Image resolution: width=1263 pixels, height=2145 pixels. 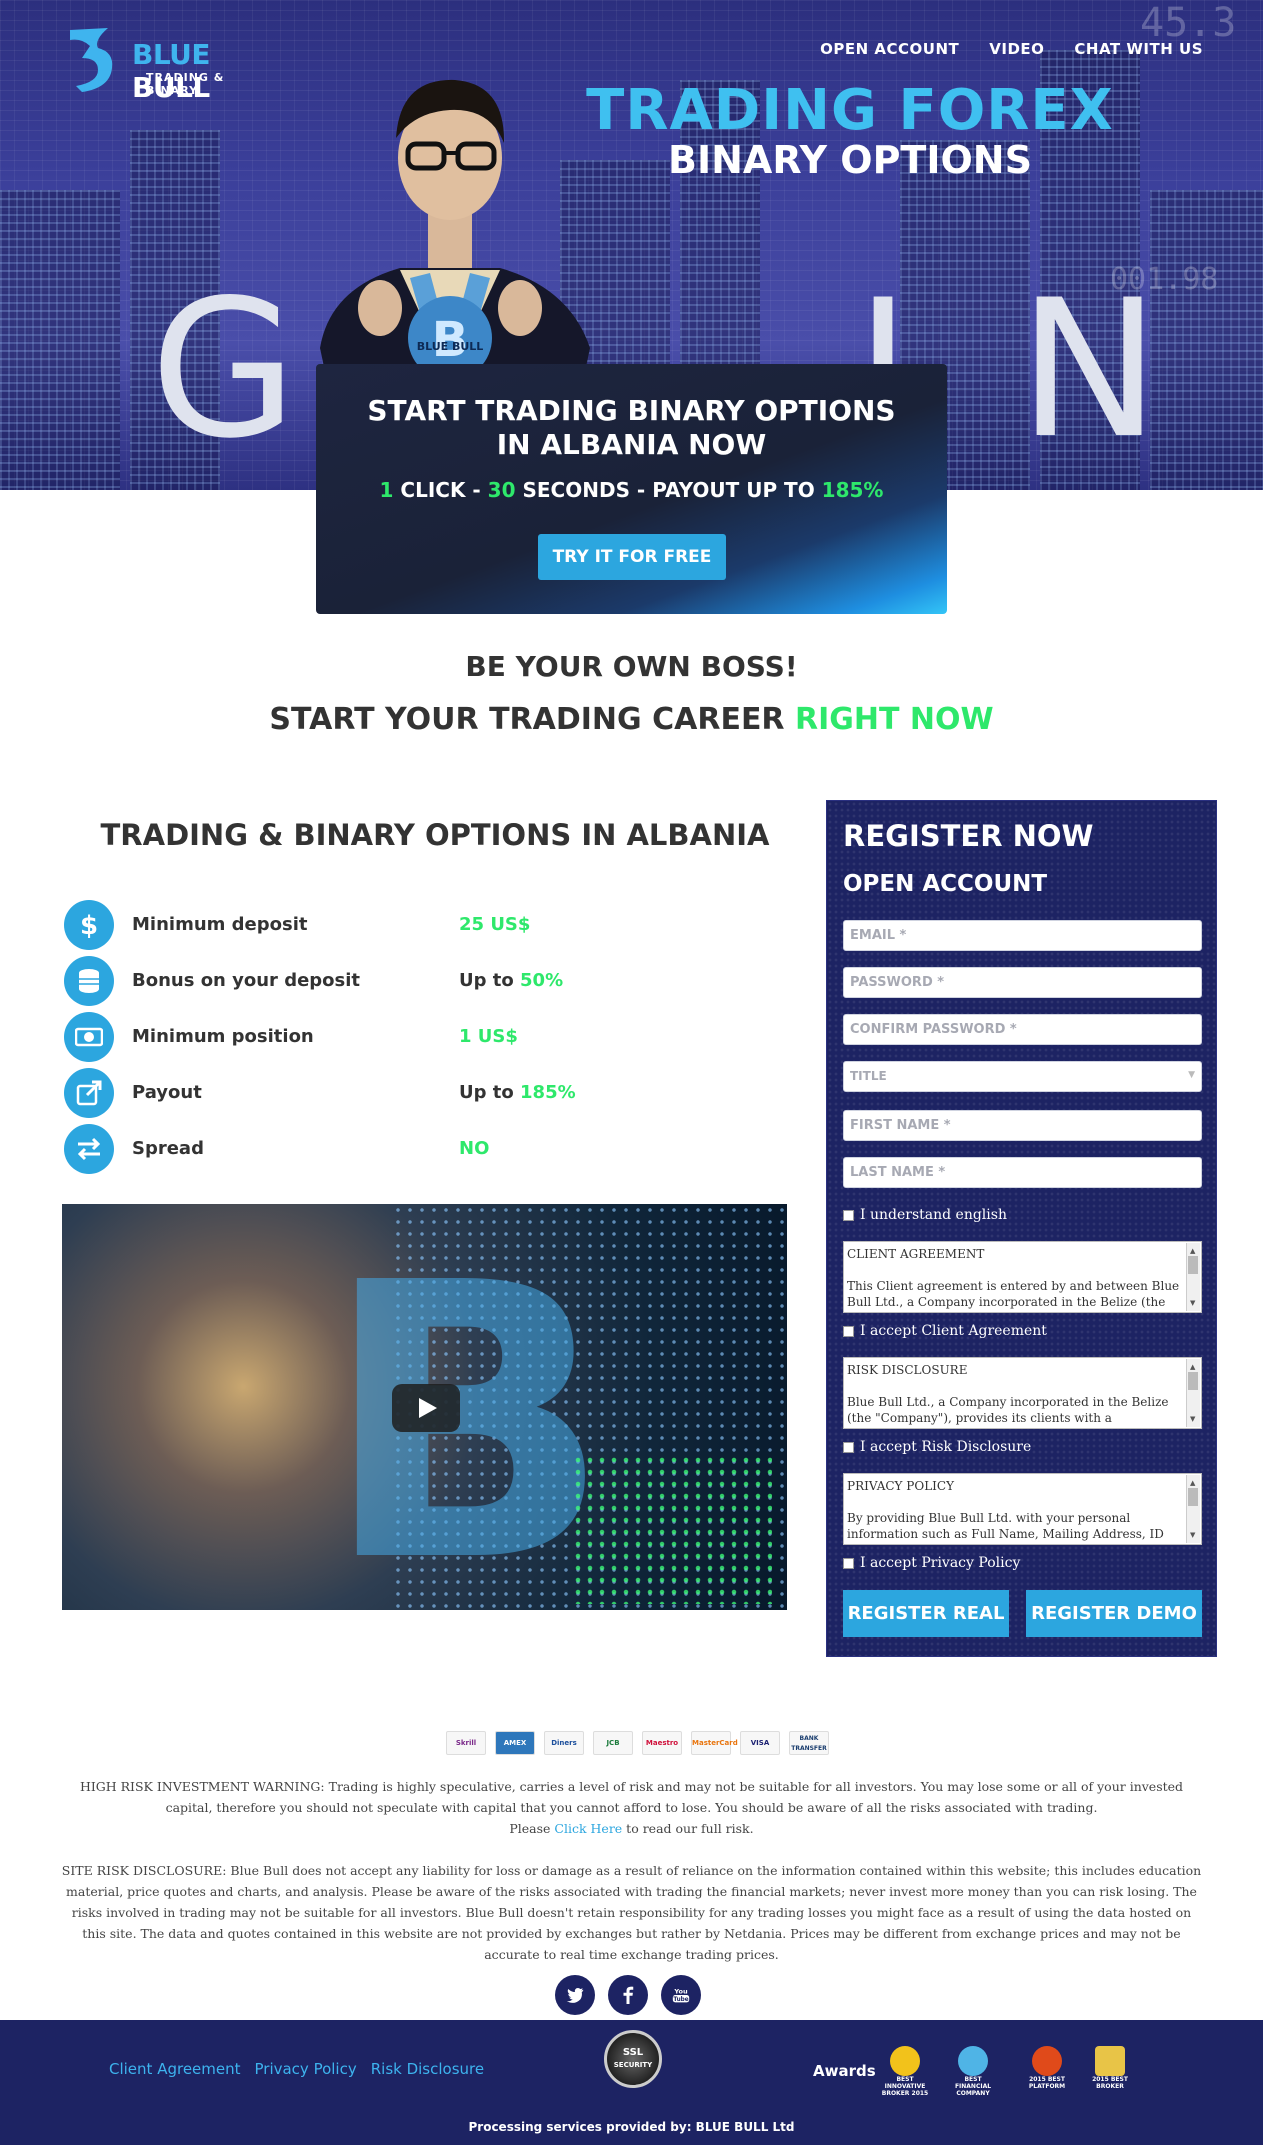 What do you see at coordinates (1138, 49) in the screenshot?
I see `nav-chat-with-us: CHAT WITH US` at bounding box center [1138, 49].